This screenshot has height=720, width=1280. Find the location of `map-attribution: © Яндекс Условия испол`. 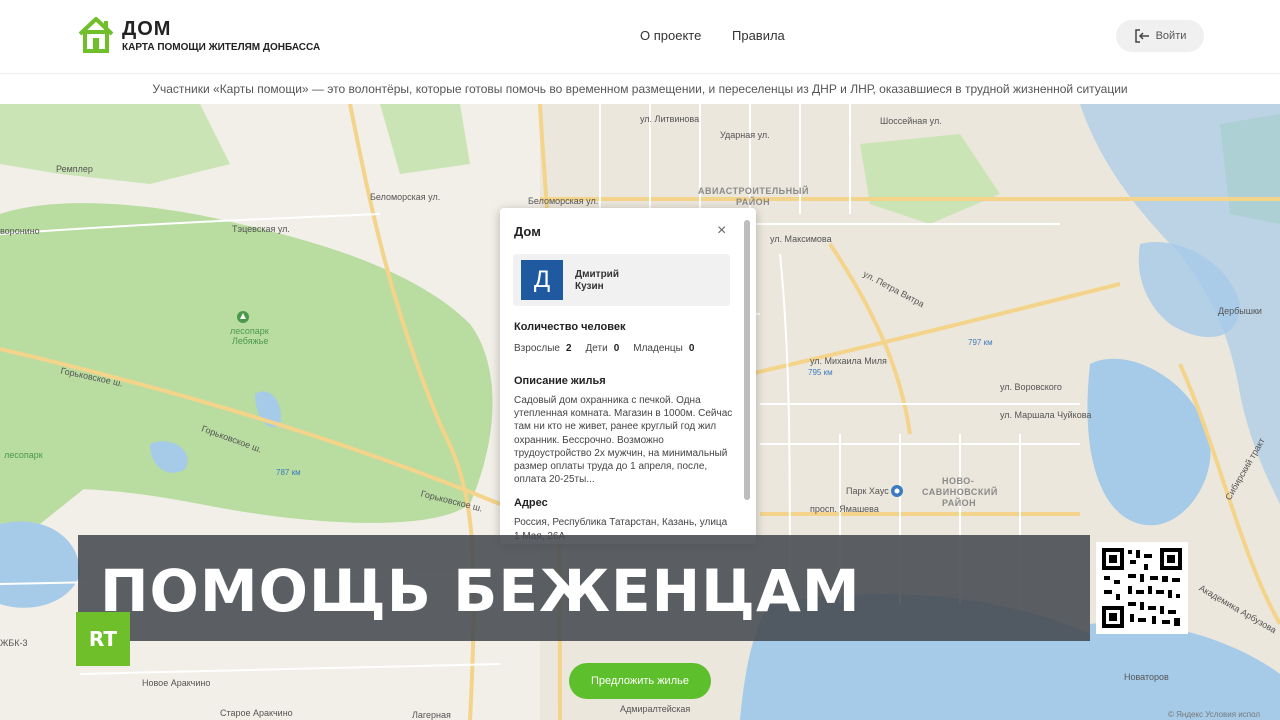

map-attribution: © Яндекс Условия испол is located at coordinates (1214, 714).